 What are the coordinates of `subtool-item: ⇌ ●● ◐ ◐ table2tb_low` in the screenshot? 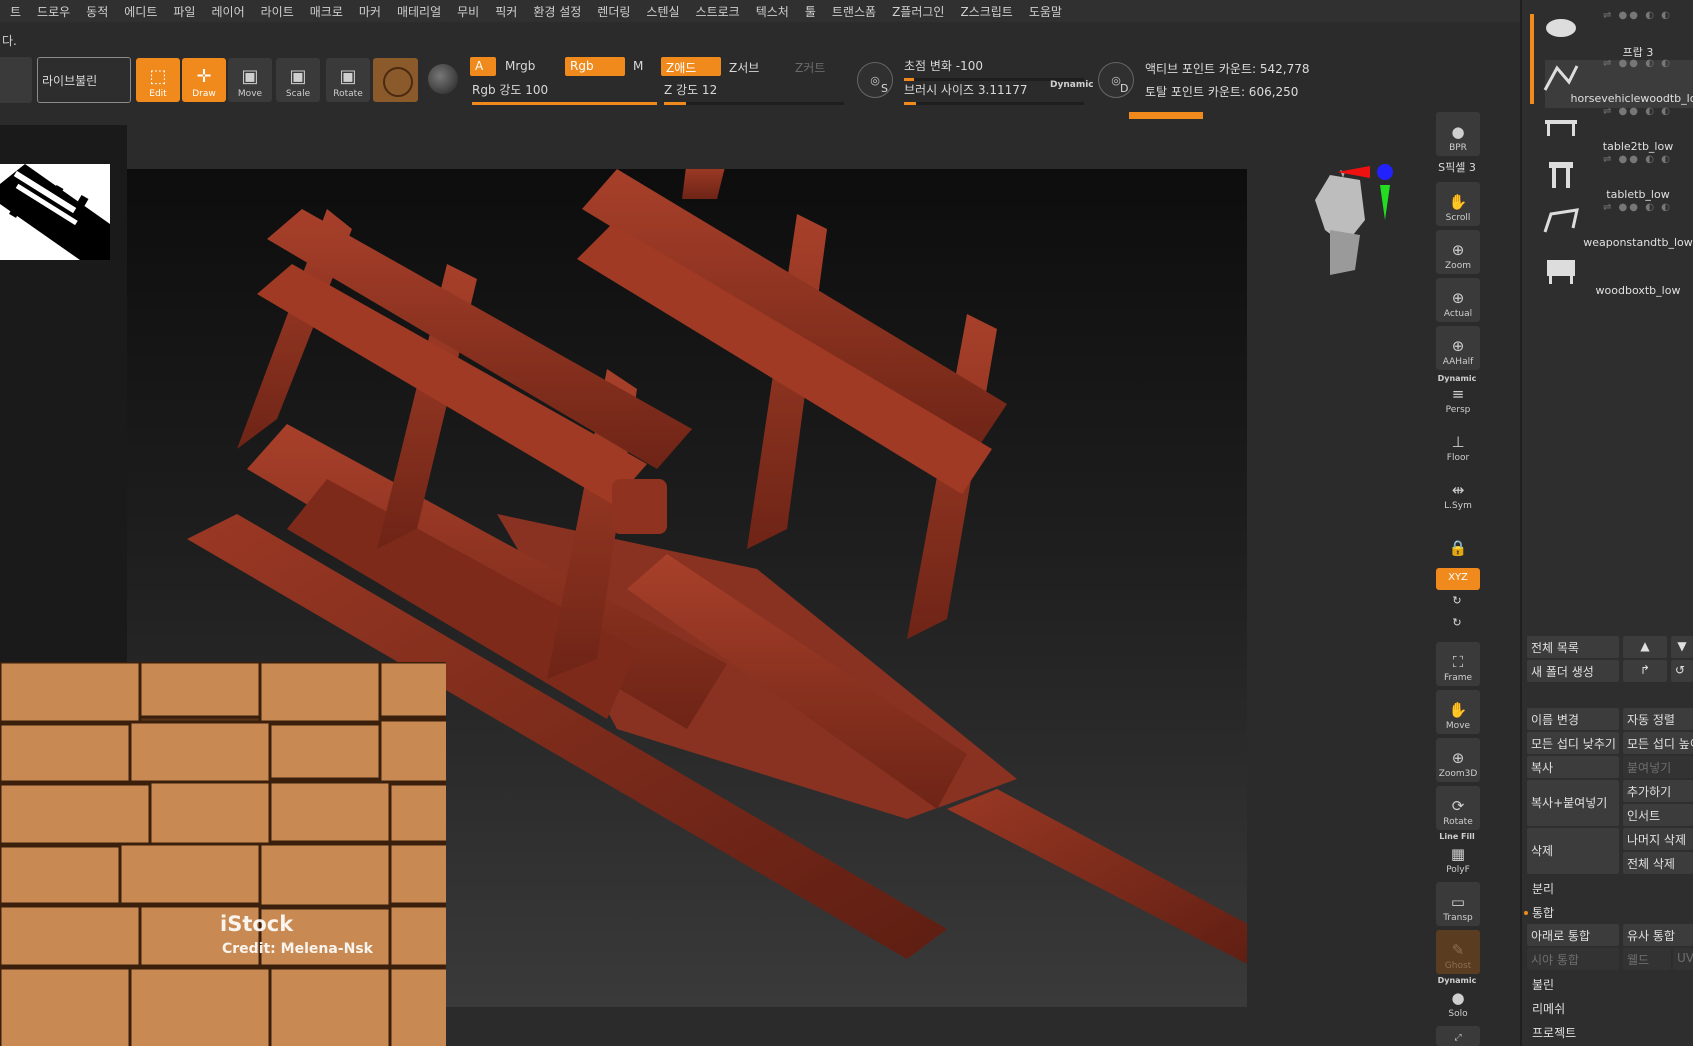 It's located at (1618, 130).